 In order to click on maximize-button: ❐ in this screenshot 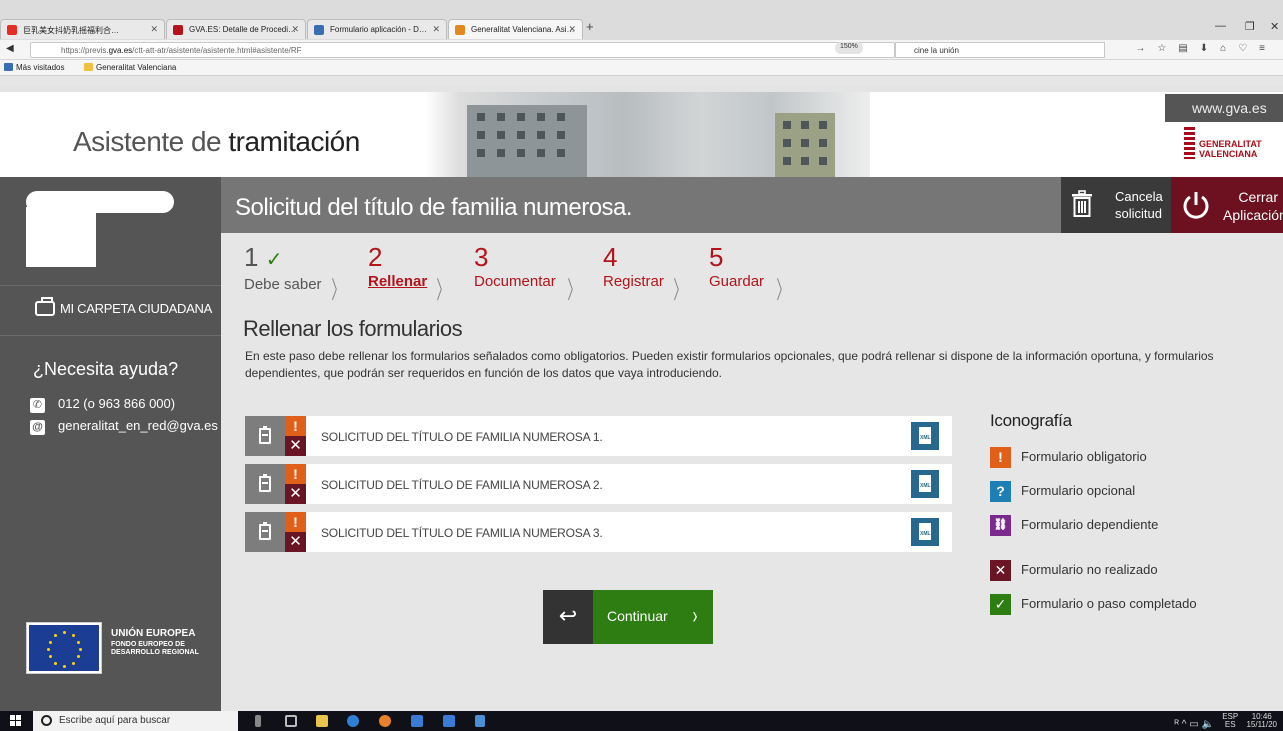, I will do `click(1250, 26)`.